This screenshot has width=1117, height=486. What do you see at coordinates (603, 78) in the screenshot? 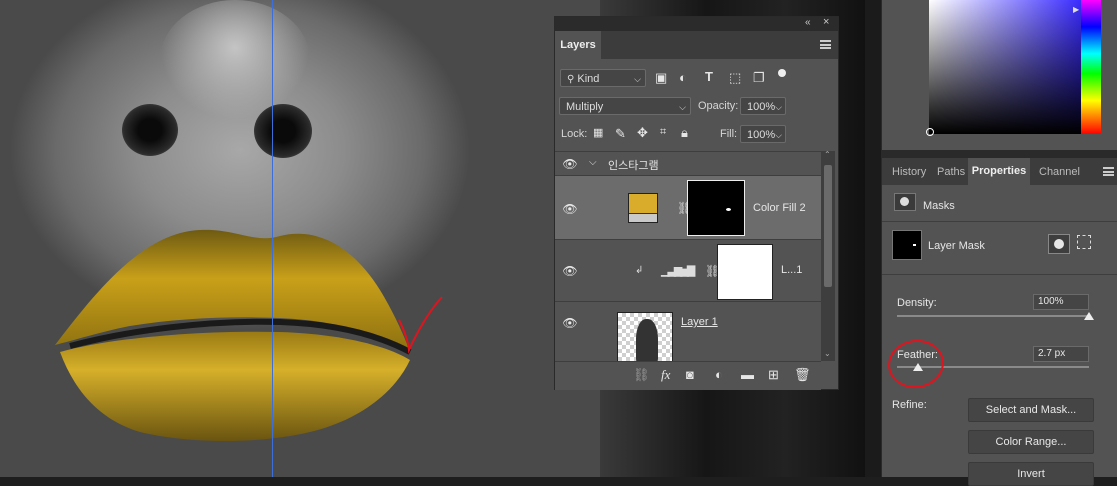
I see `filter-kind-select: ⚲ Kind ⌵` at bounding box center [603, 78].